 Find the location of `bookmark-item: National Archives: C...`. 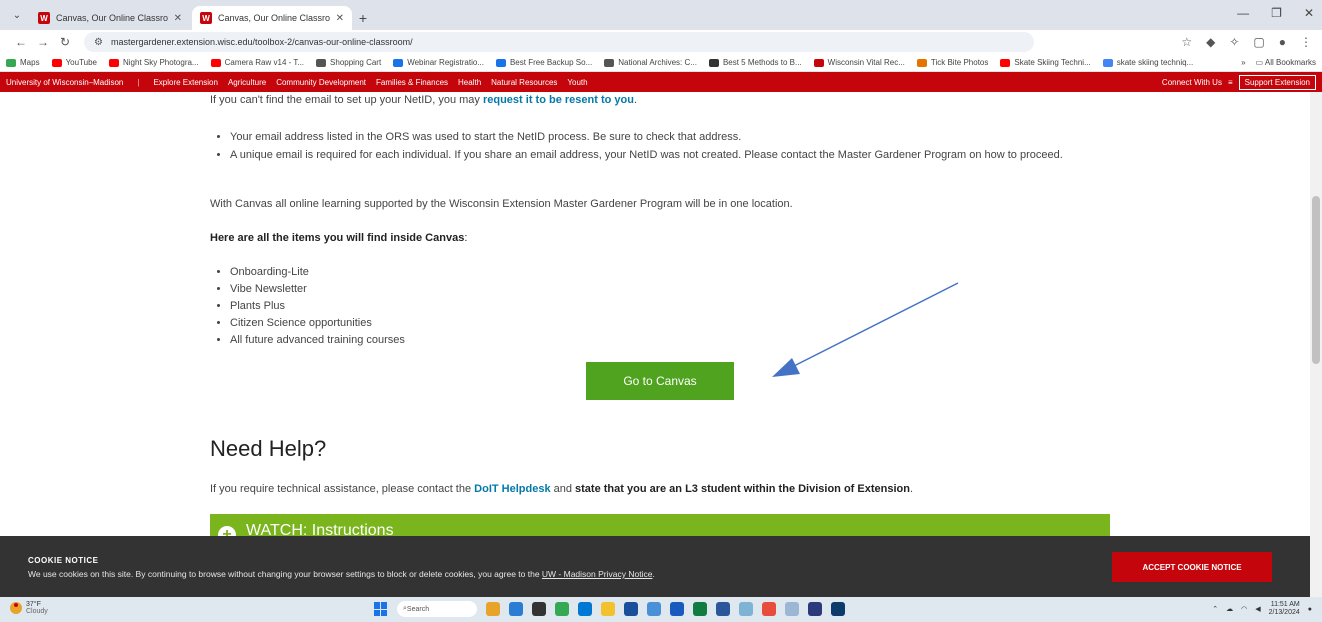

bookmark-item: National Archives: C... is located at coordinates (650, 62).